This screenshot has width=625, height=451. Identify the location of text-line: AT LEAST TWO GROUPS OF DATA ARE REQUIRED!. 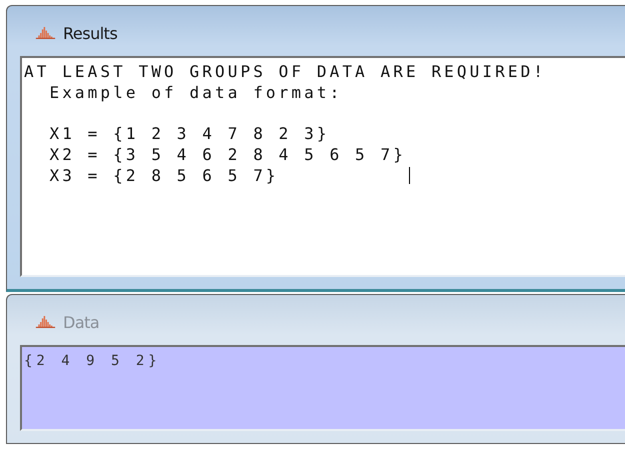
(285, 72).